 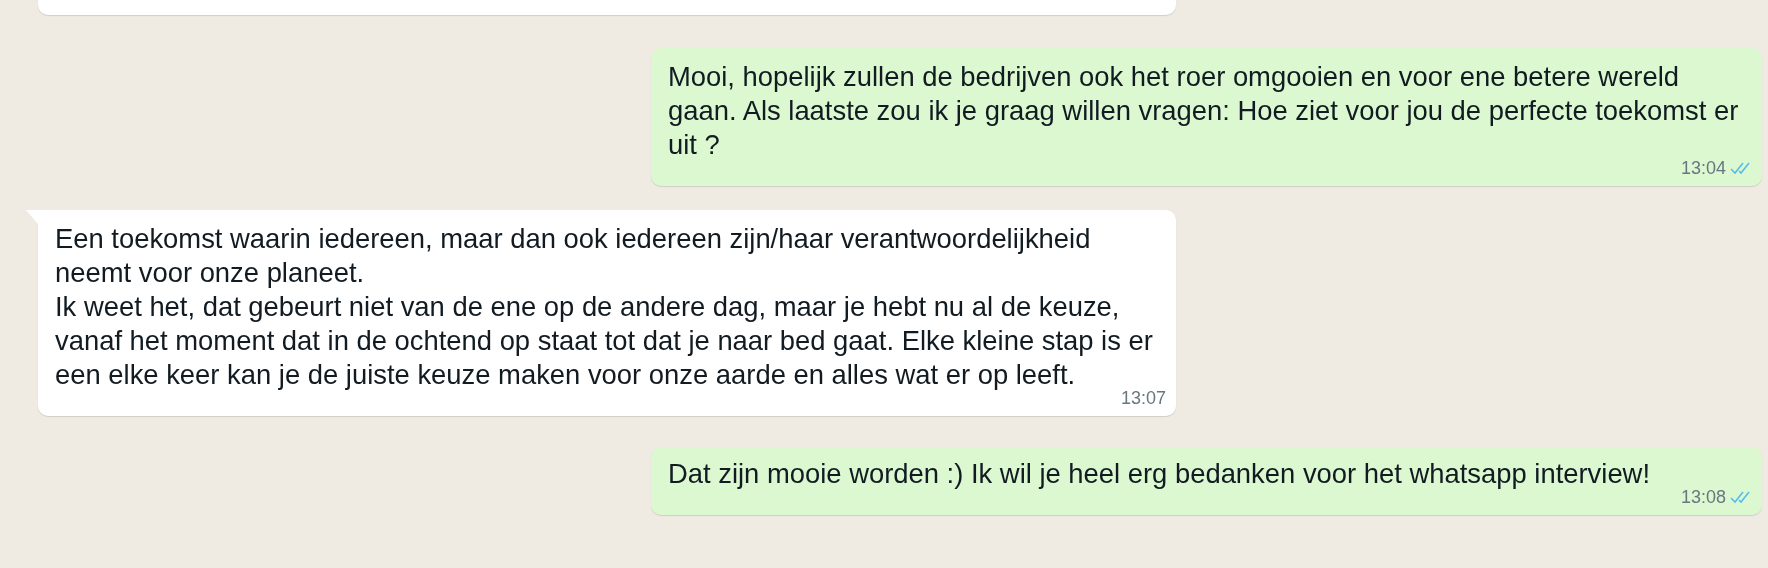 I want to click on message-text: Dat zijn mooie worden :) Ik wil je heel erg bedanken voor het whatsapp interview!, so click(x=1159, y=474).